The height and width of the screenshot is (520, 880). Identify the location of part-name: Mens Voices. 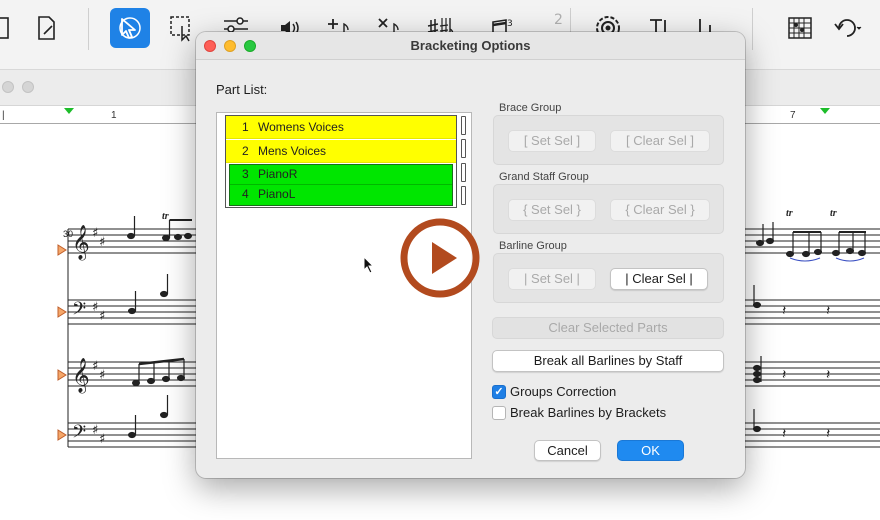
(292, 151).